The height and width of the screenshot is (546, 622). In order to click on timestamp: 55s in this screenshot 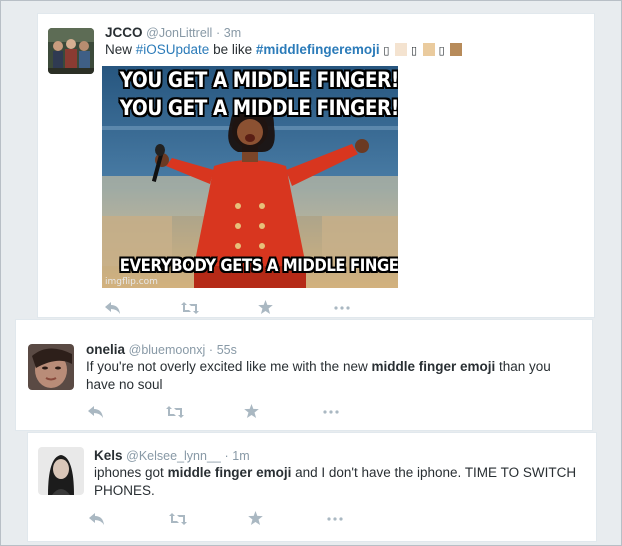, I will do `click(227, 350)`.